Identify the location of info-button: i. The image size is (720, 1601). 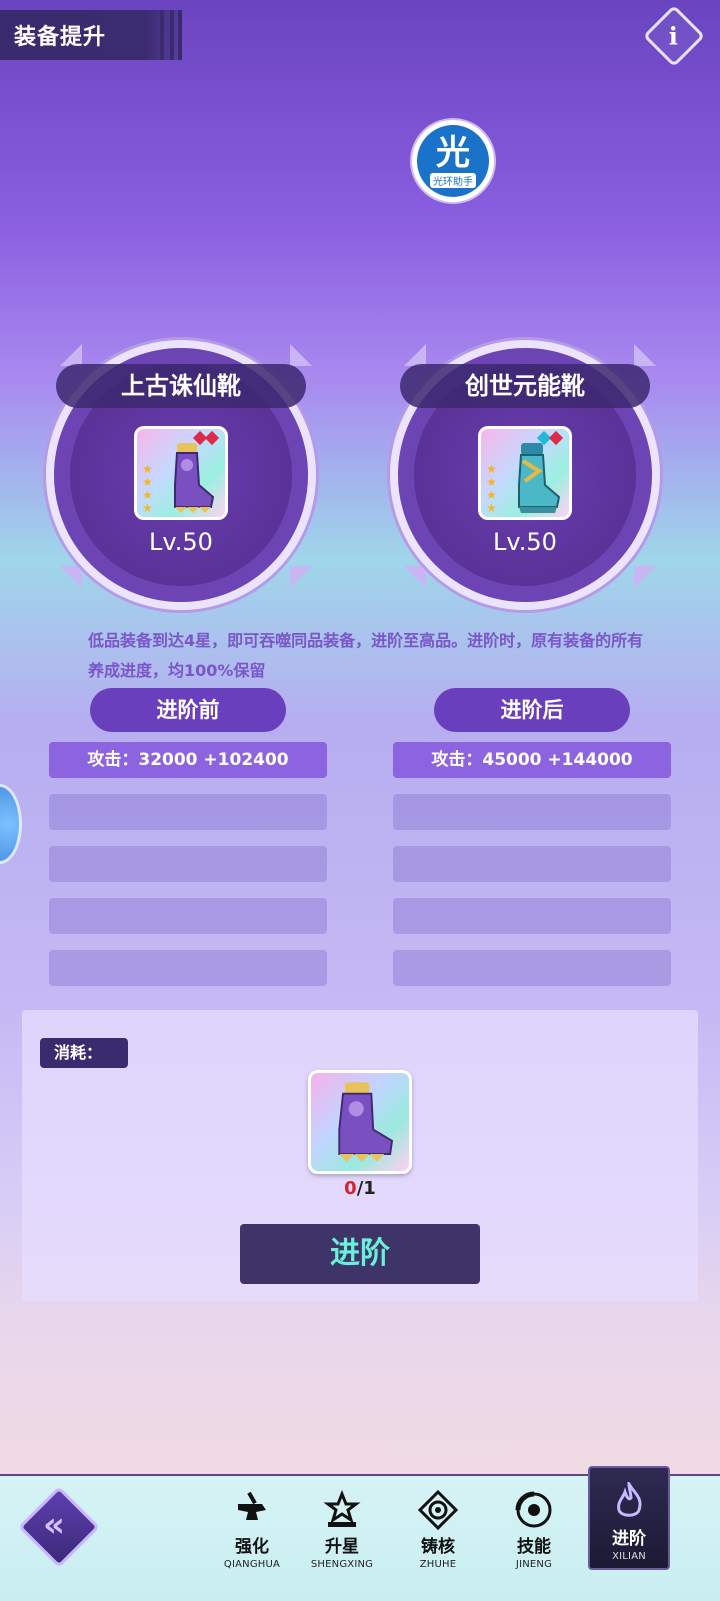
(674, 36).